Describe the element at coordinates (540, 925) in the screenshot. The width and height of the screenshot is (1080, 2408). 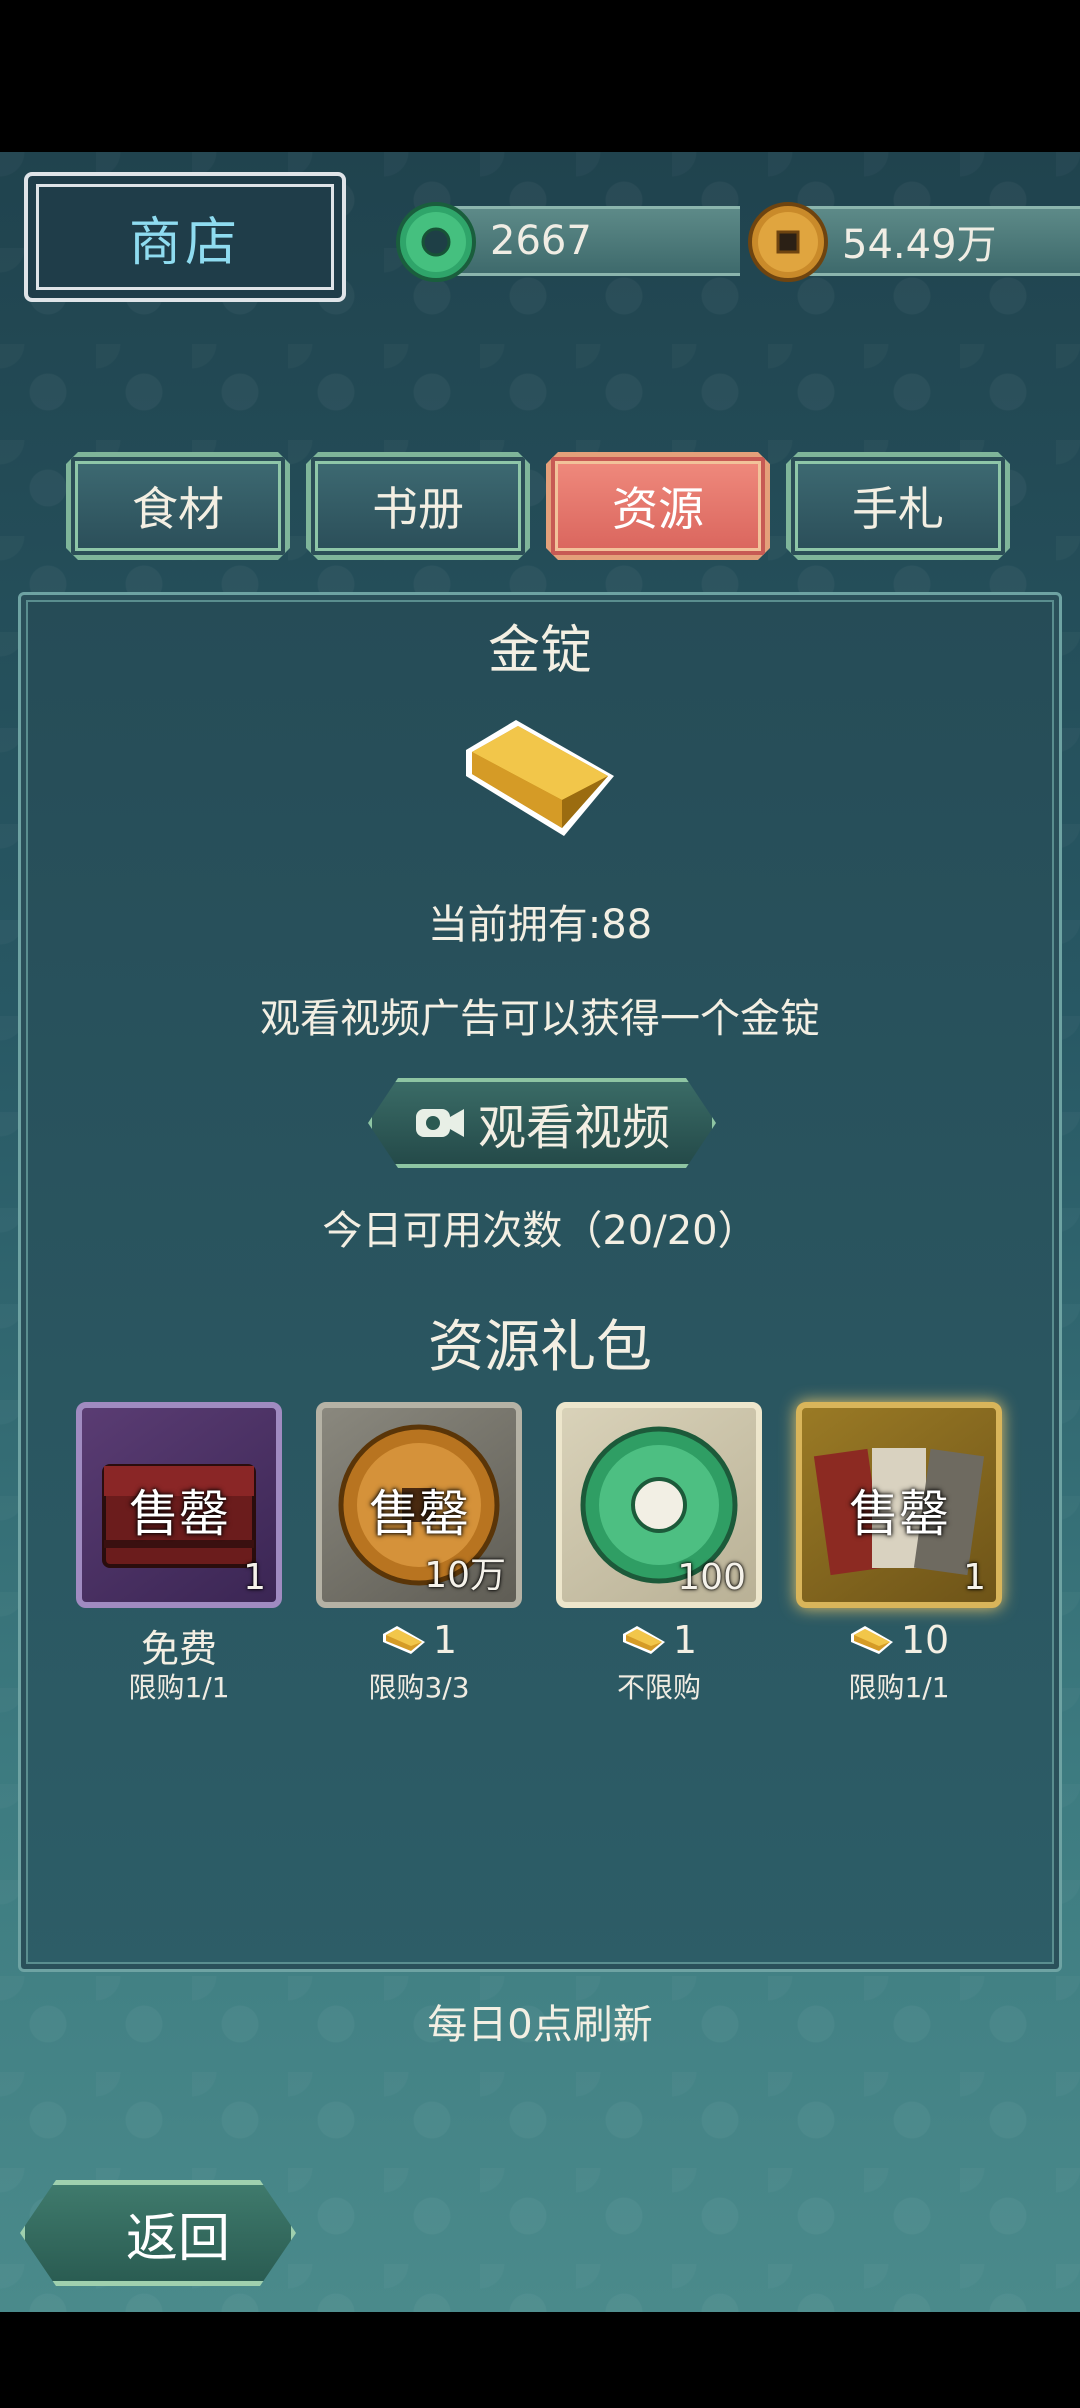
I see `owned-count: 当前拥有:88` at that location.